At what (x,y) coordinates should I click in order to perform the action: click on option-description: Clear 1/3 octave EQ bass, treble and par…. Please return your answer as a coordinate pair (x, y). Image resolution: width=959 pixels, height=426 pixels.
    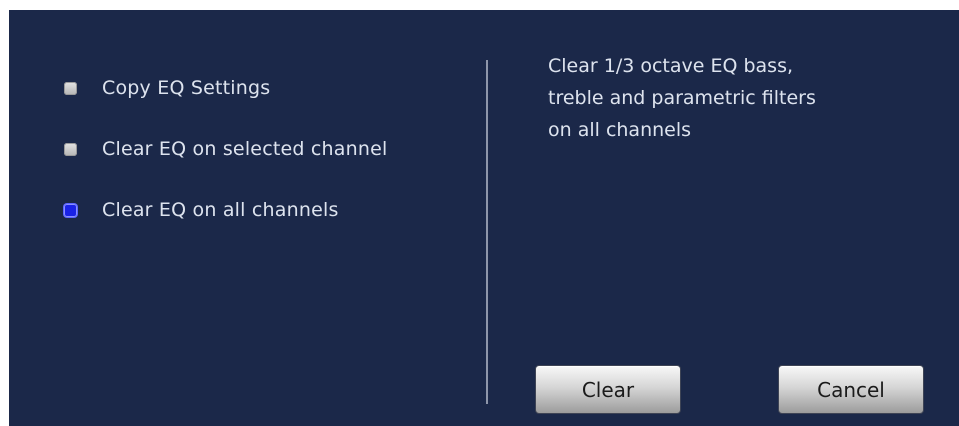
    Looking at the image, I should click on (738, 98).